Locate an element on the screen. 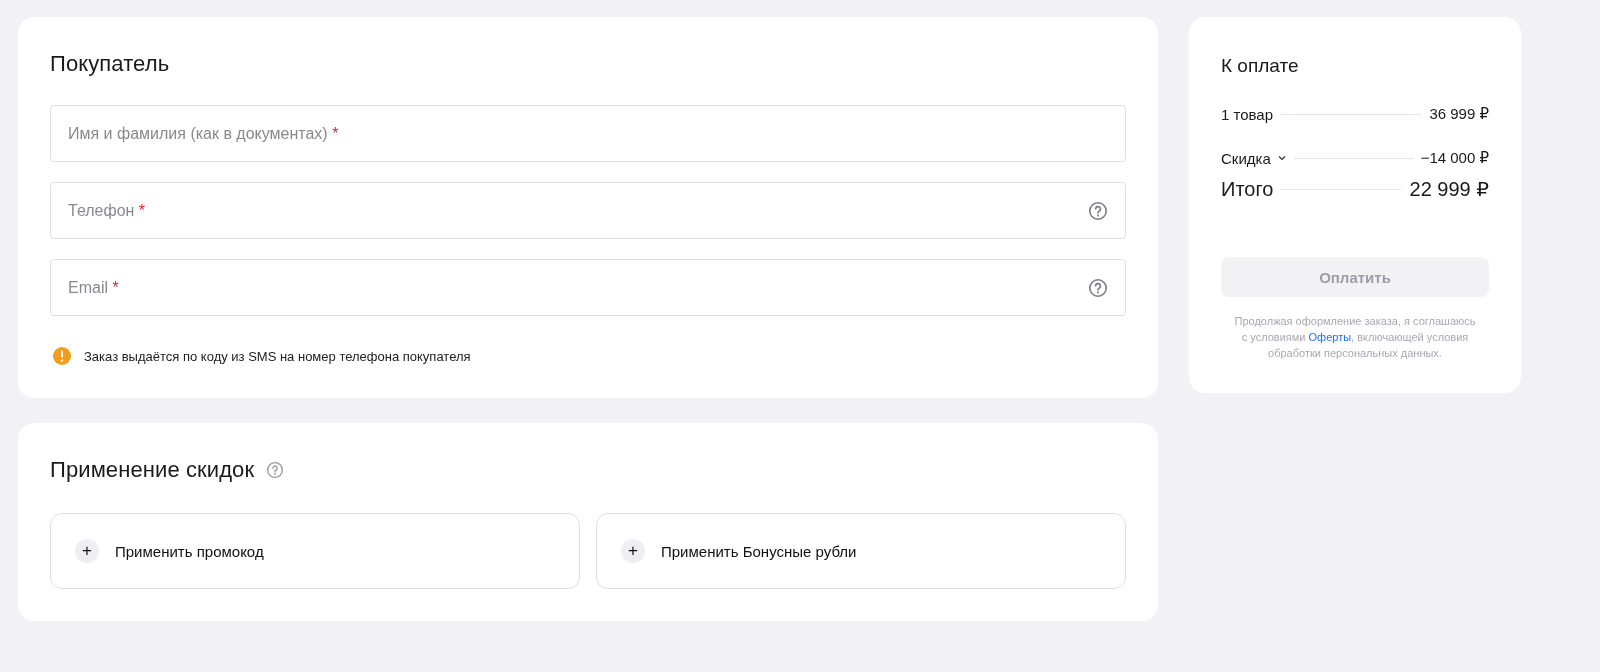 The width and height of the screenshot is (1600, 672). section-title: Применение скидок is located at coordinates (152, 470).